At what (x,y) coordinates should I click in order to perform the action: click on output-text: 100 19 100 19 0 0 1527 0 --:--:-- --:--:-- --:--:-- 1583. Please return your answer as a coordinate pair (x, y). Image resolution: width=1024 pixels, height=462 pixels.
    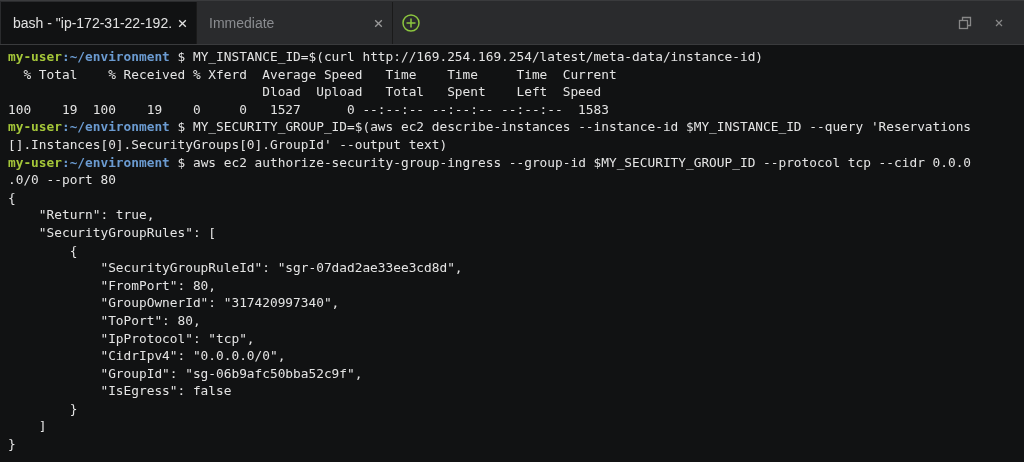
    Looking at the image, I should click on (308, 109).